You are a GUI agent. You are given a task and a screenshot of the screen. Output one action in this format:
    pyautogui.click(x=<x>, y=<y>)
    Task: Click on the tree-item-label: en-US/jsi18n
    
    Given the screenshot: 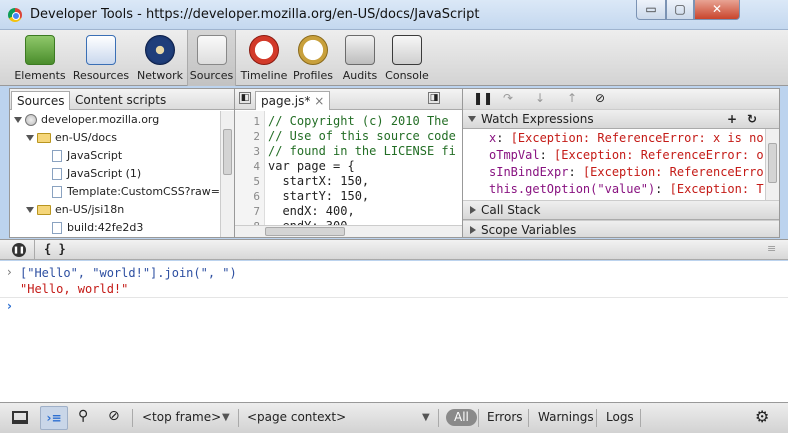 What is the action you would take?
    pyautogui.click(x=90, y=209)
    